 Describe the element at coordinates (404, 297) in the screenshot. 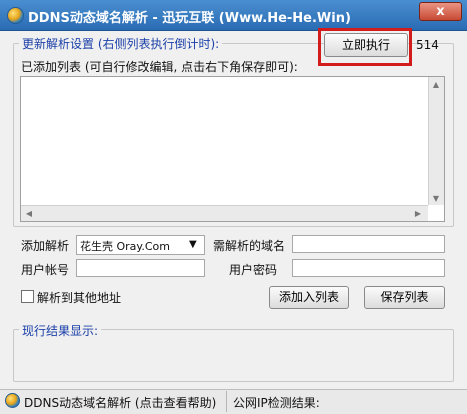

I see `save-list-button: 保存列表` at that location.